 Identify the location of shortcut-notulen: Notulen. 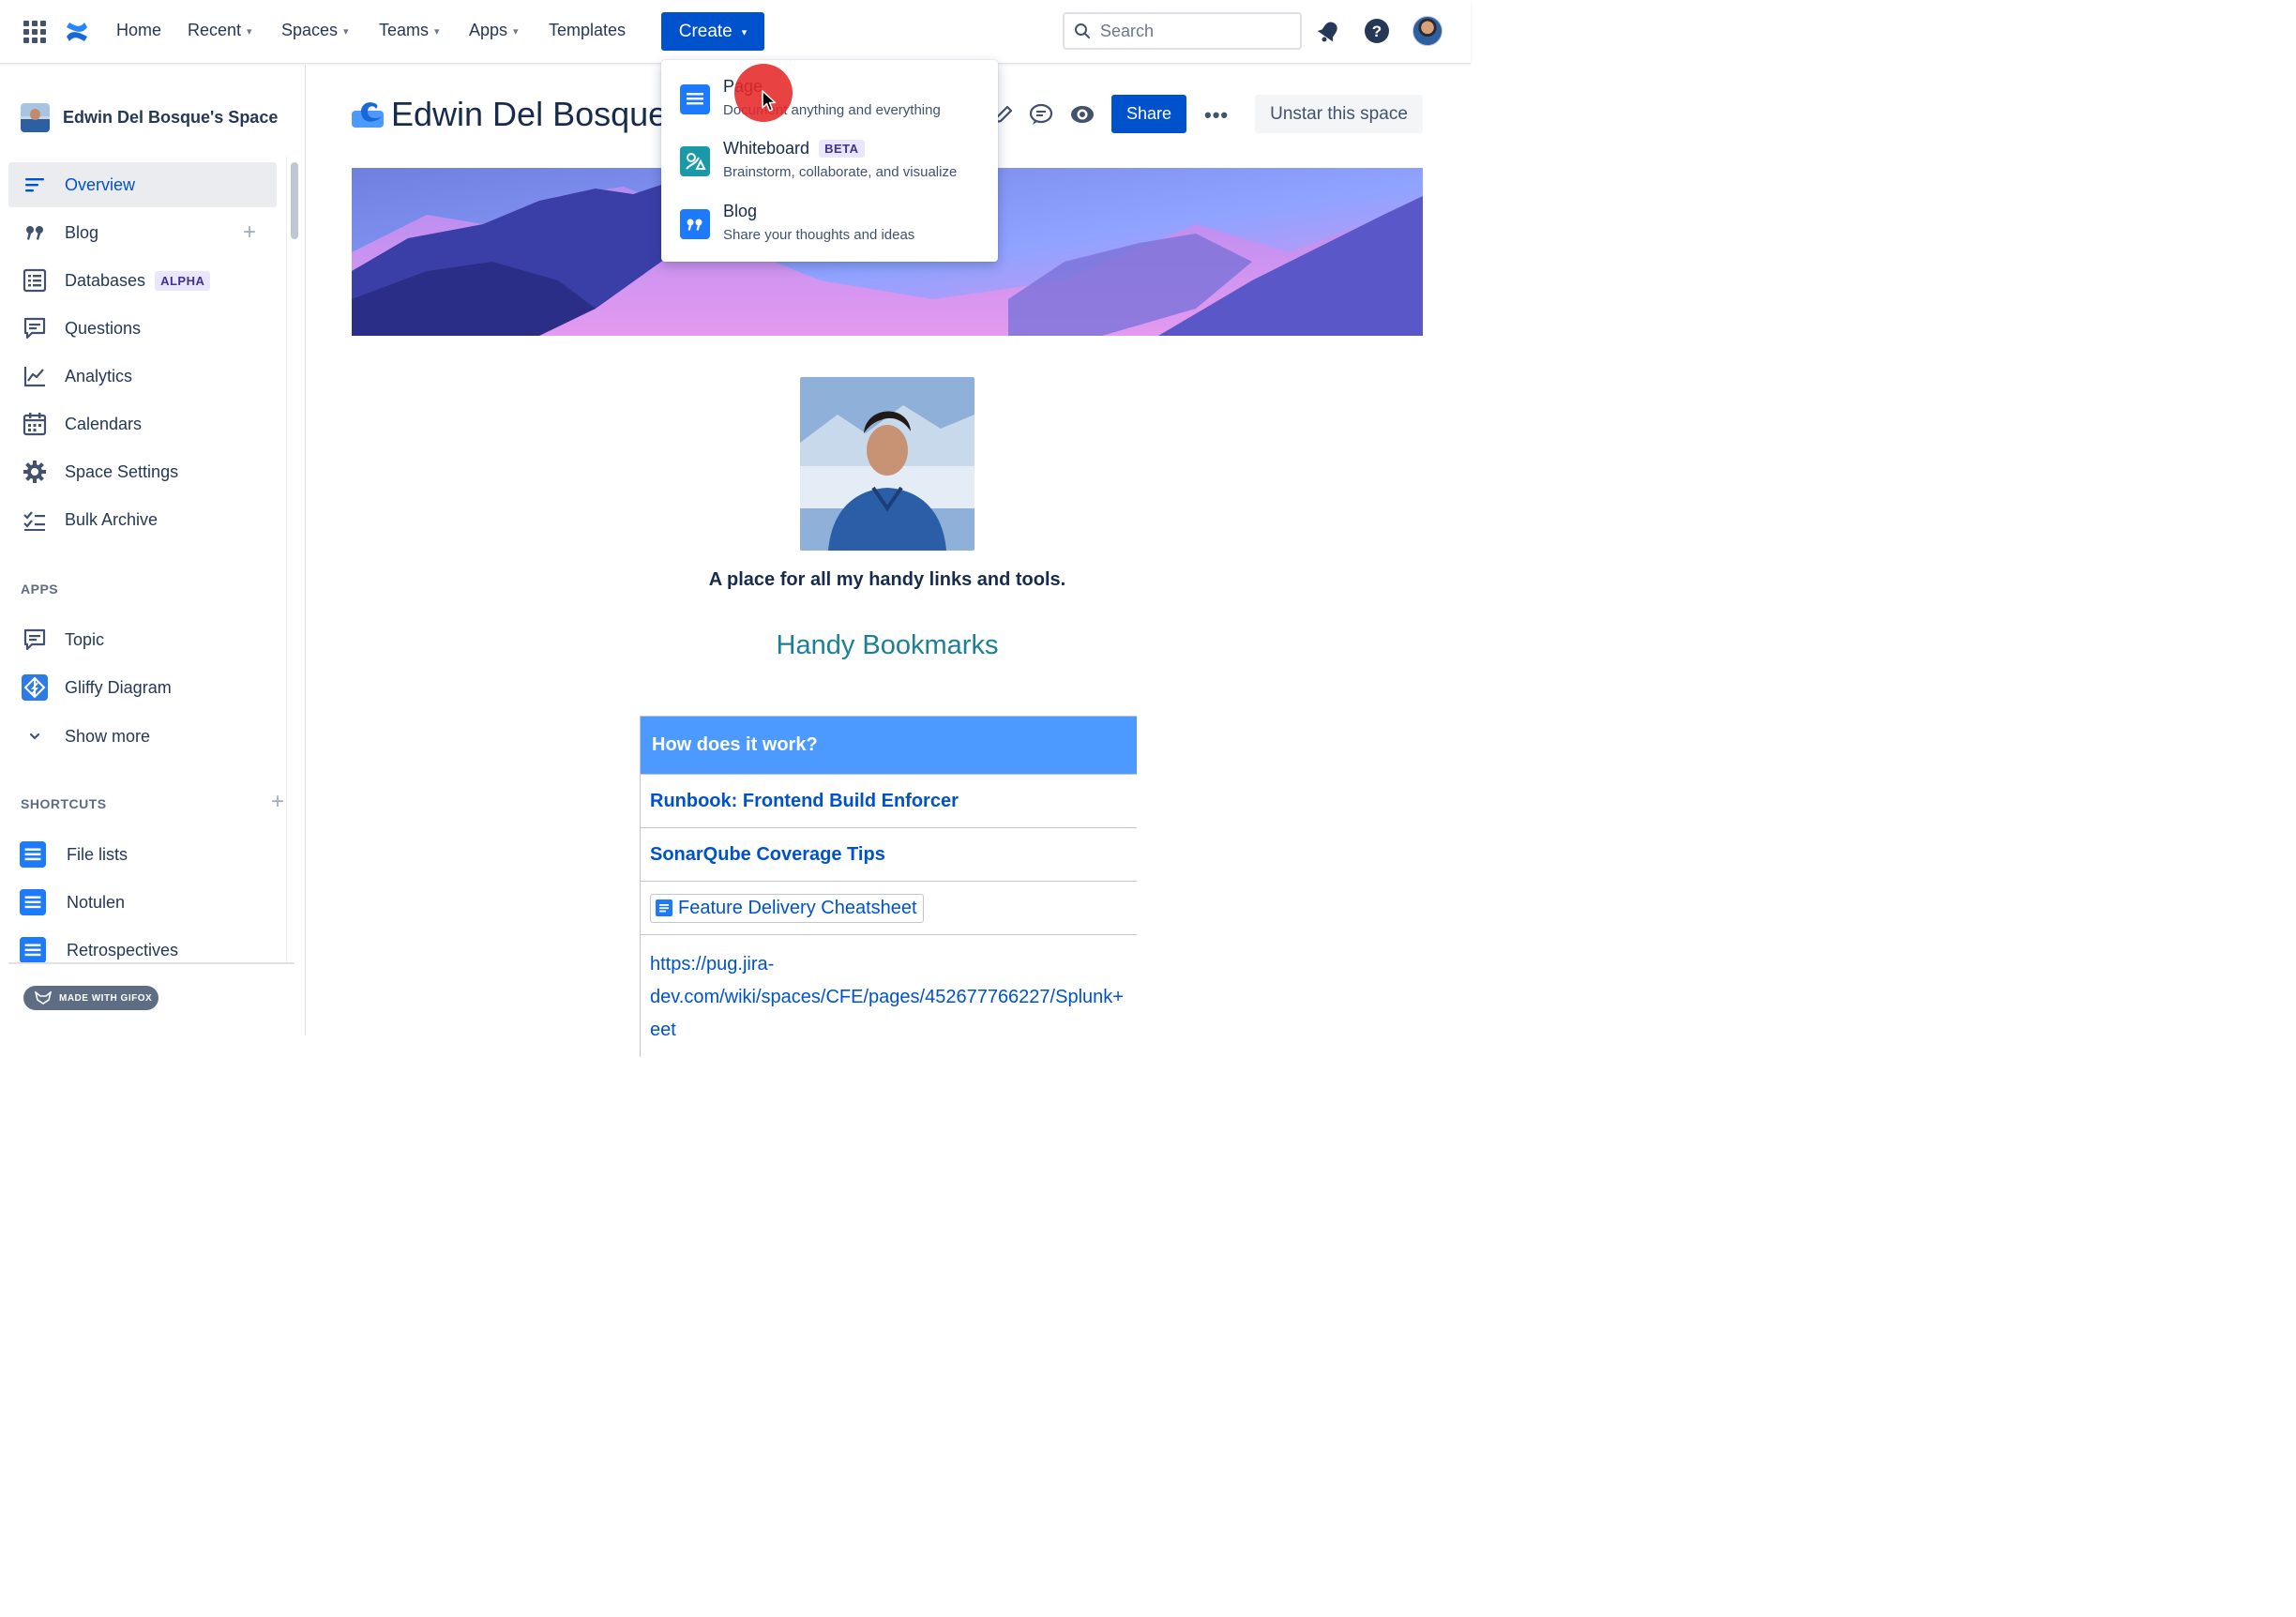
(142, 902).